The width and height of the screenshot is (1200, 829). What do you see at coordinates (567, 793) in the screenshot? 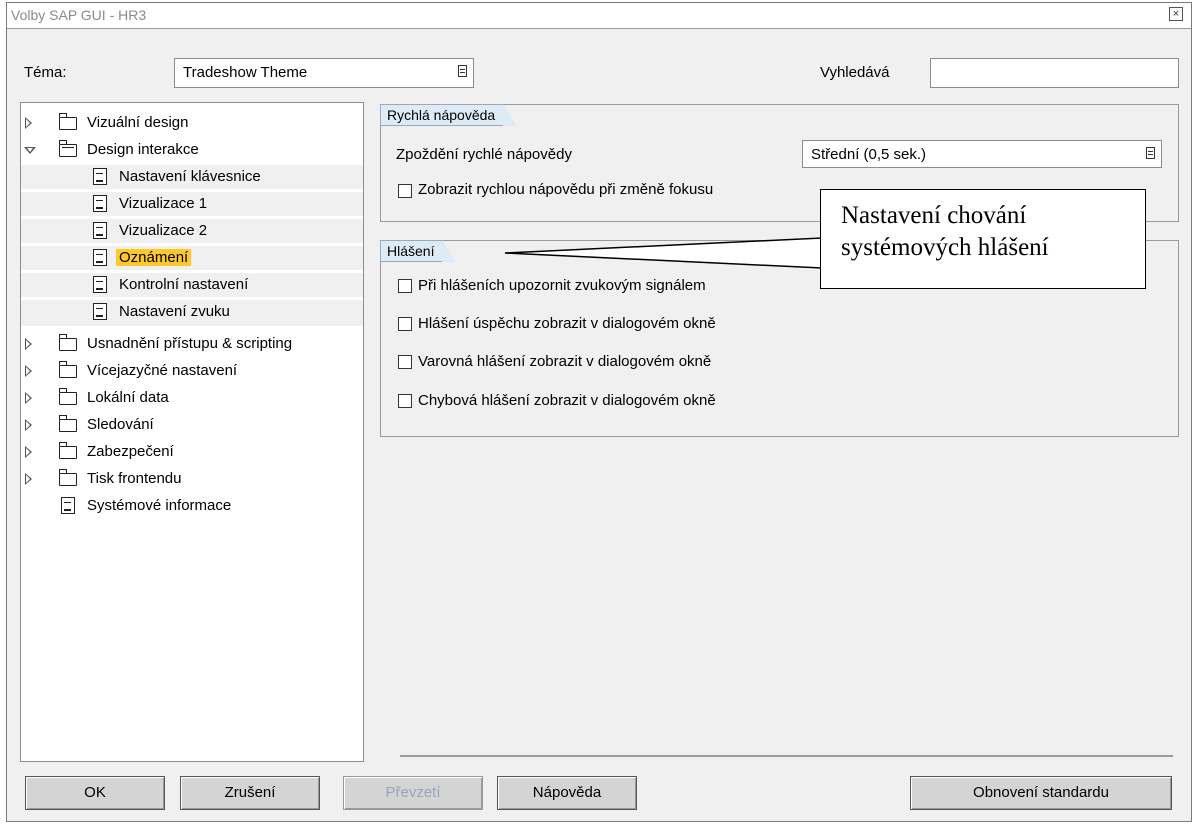
I see `help-button: Nápověda` at bounding box center [567, 793].